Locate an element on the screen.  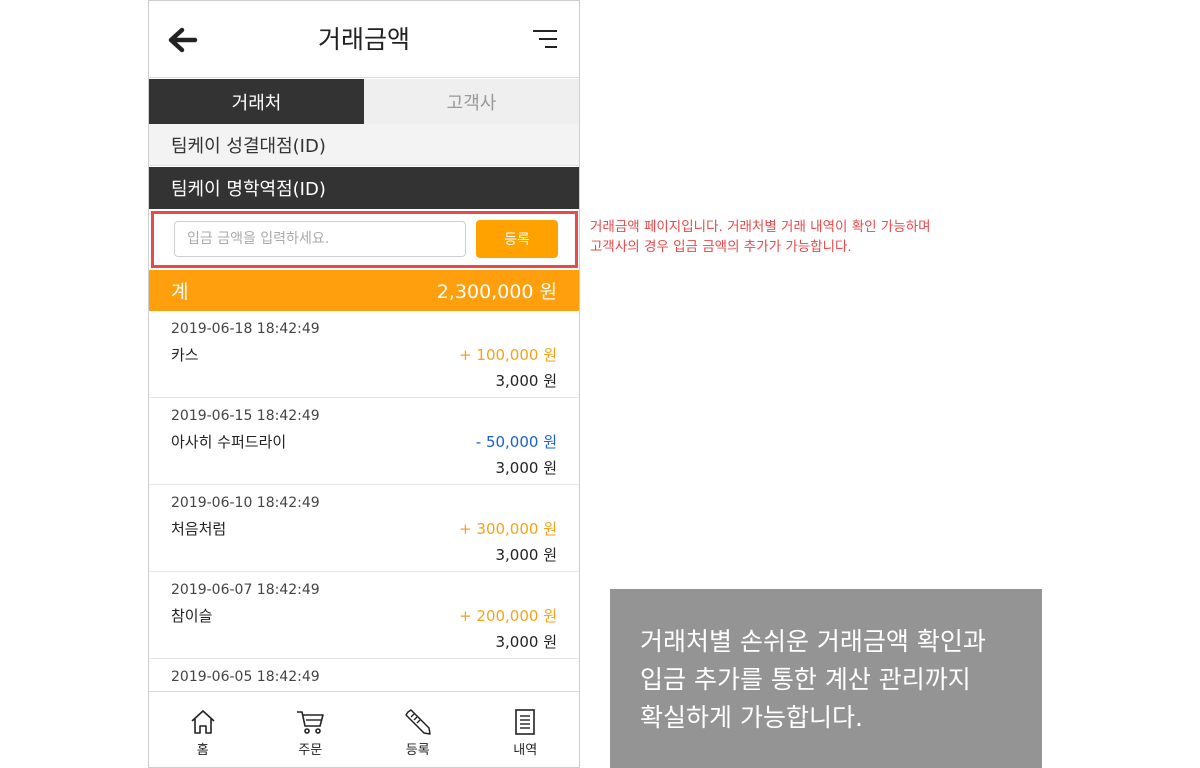
feature-line: 확실하게 가능합니다. is located at coordinates (751, 717).